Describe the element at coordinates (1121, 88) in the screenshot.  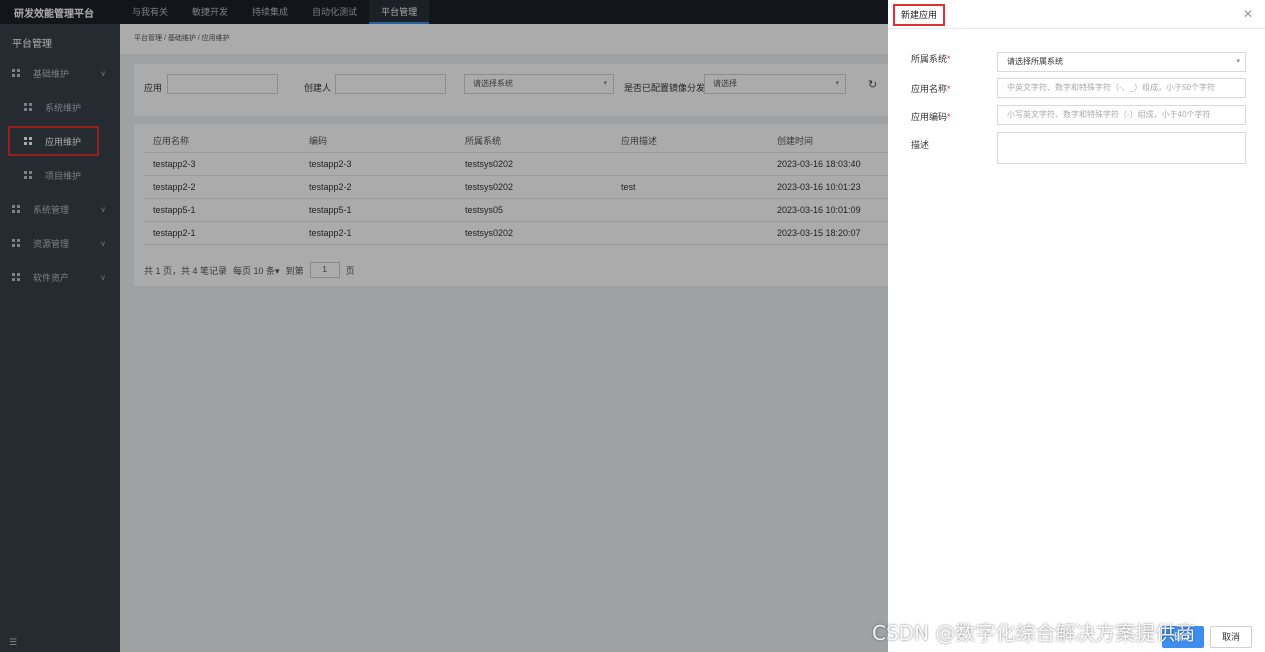
I see `app-name-input: 中英文字符、数字和特殊字符（-、_）组成，小于50个字符` at that location.